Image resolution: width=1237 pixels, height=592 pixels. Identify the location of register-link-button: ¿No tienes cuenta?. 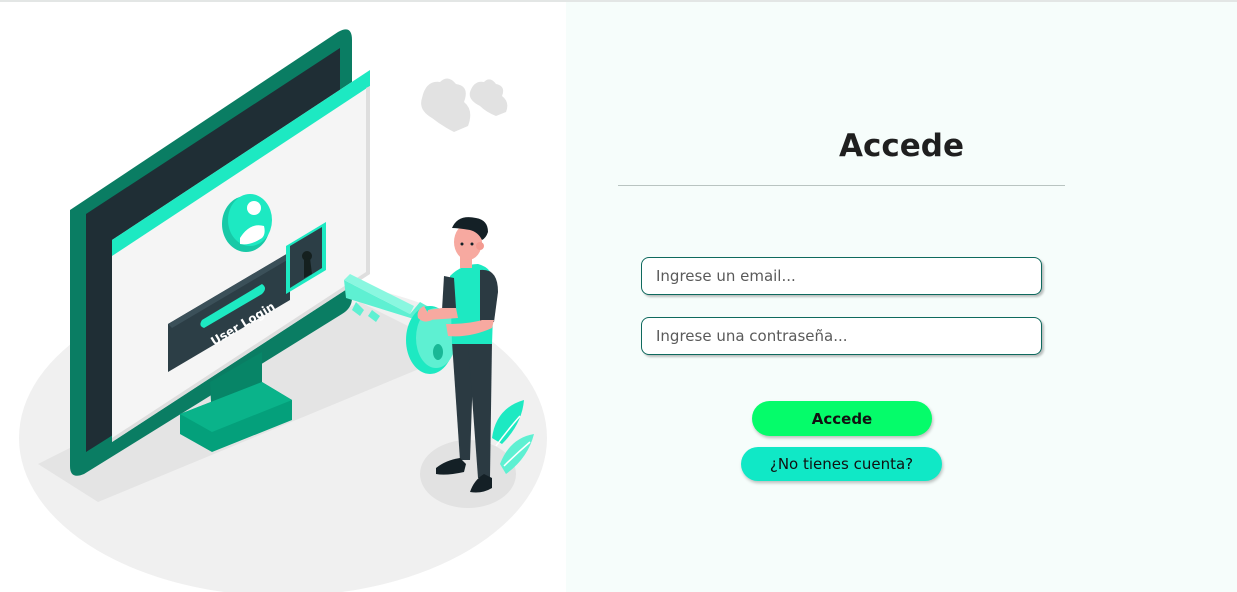
(841, 464).